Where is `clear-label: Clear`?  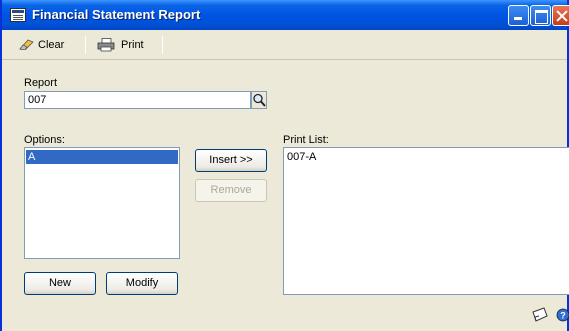 clear-label: Clear is located at coordinates (51, 45).